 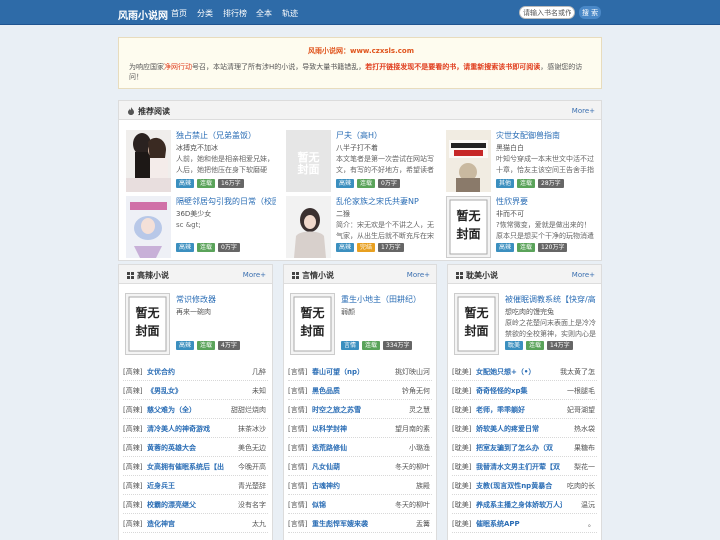 I want to click on list-item-title: 我替清水文男主们开荤【双, so click(x=519, y=467).